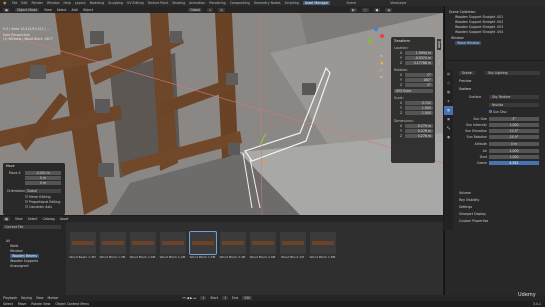 The width and height of the screenshot is (545, 307). What do you see at coordinates (377, 9) in the screenshot?
I see `shading-solid-icon: ●` at bounding box center [377, 9].